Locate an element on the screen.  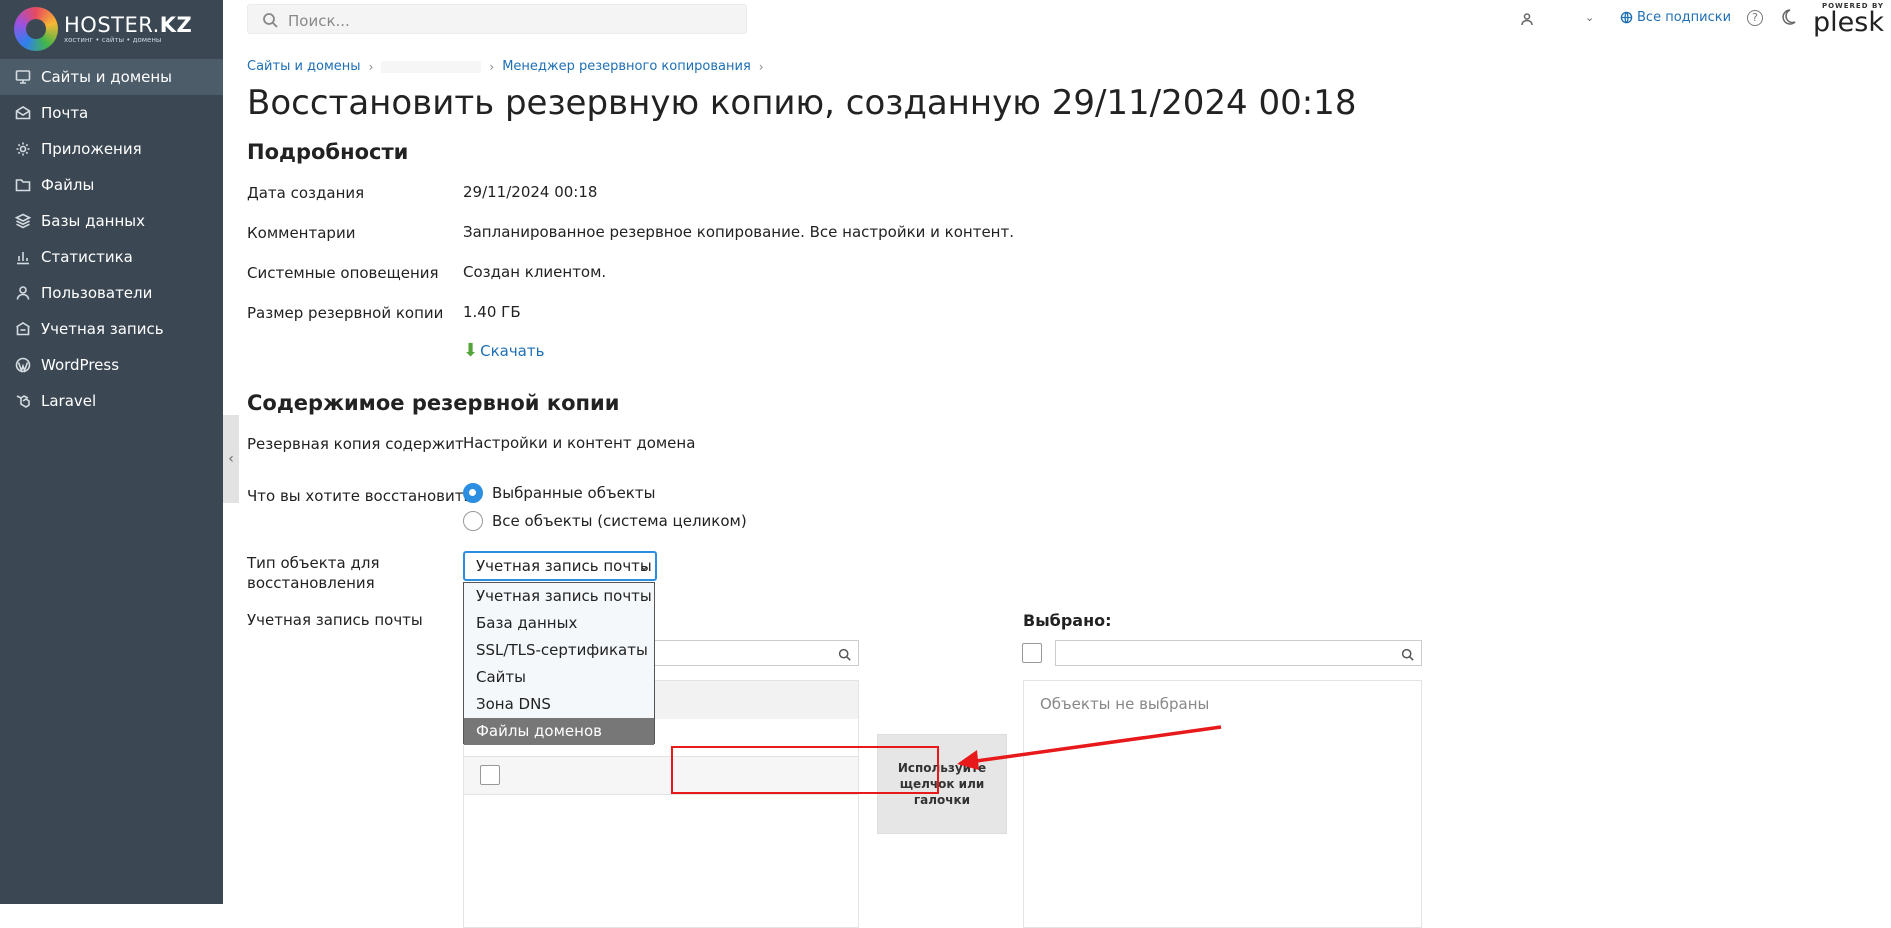
sidebar-item-wordpress: WordPress is located at coordinates (111, 365).